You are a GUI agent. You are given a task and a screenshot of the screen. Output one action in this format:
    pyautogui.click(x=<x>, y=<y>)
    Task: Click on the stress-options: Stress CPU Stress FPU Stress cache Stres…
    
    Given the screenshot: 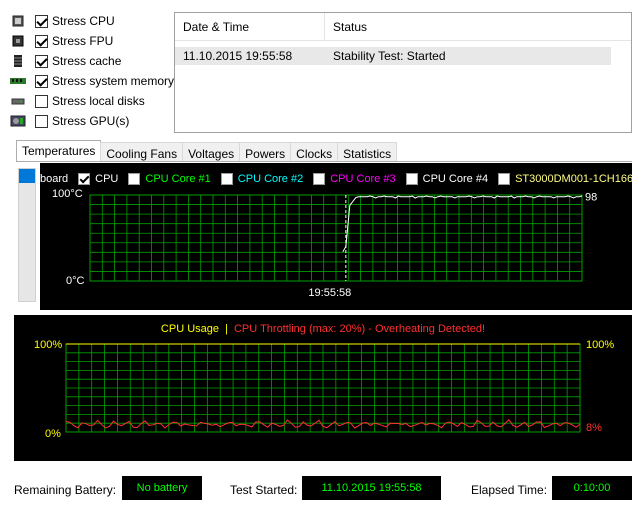 What is the action you would take?
    pyautogui.click(x=92, y=71)
    